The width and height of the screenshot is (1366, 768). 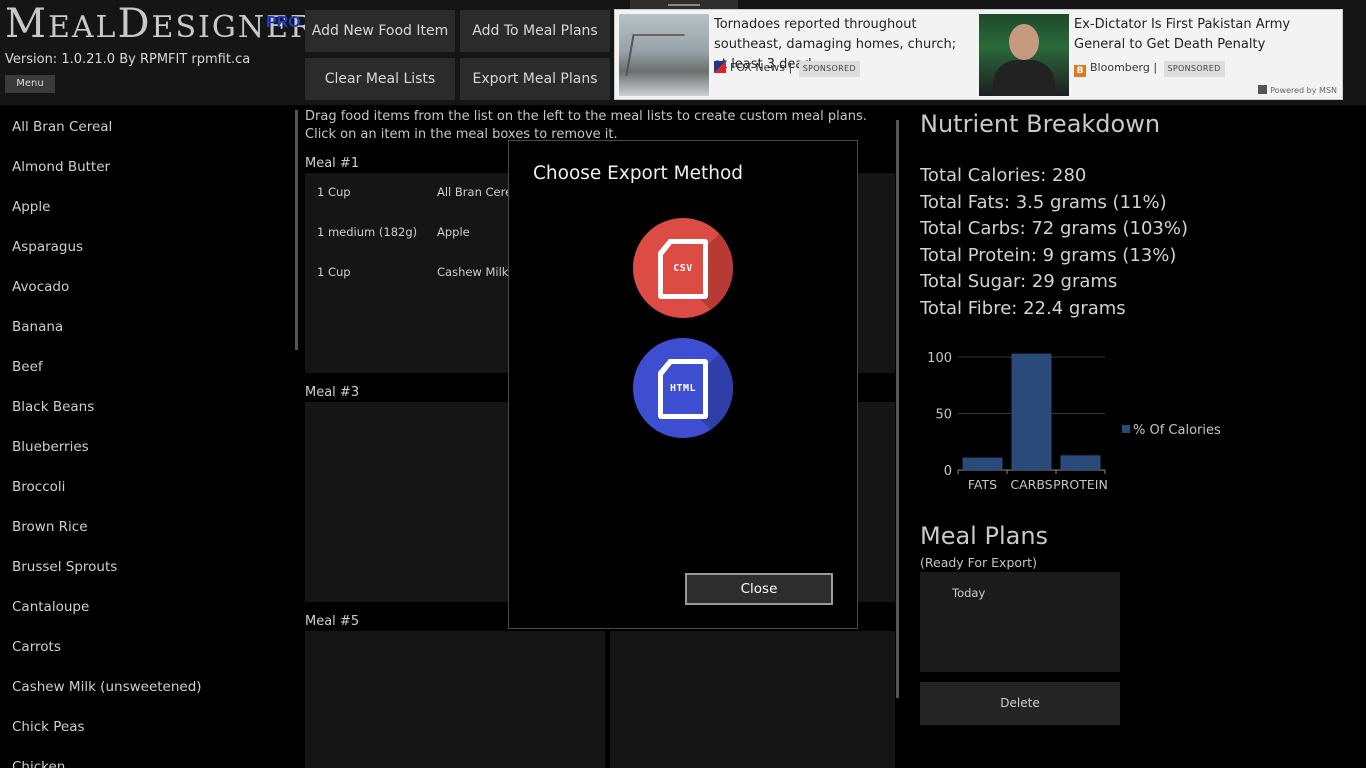 What do you see at coordinates (968, 593) in the screenshot?
I see `meal-plan-item: Today` at bounding box center [968, 593].